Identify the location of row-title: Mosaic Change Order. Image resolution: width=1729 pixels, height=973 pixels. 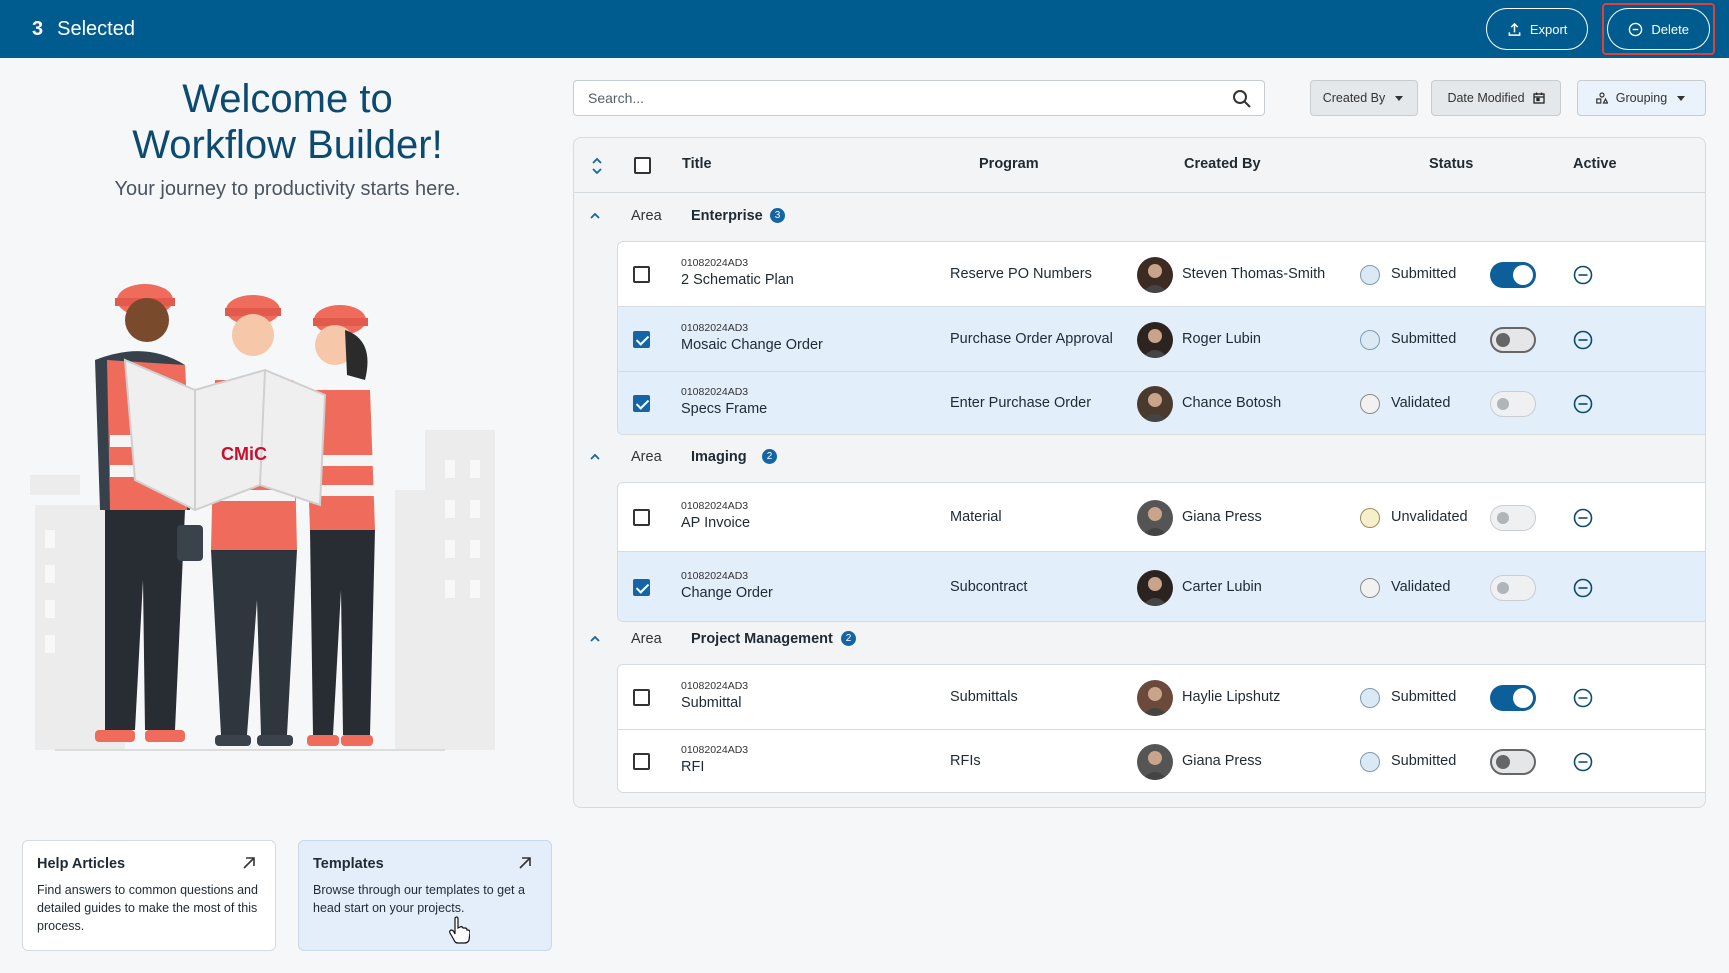
(752, 345).